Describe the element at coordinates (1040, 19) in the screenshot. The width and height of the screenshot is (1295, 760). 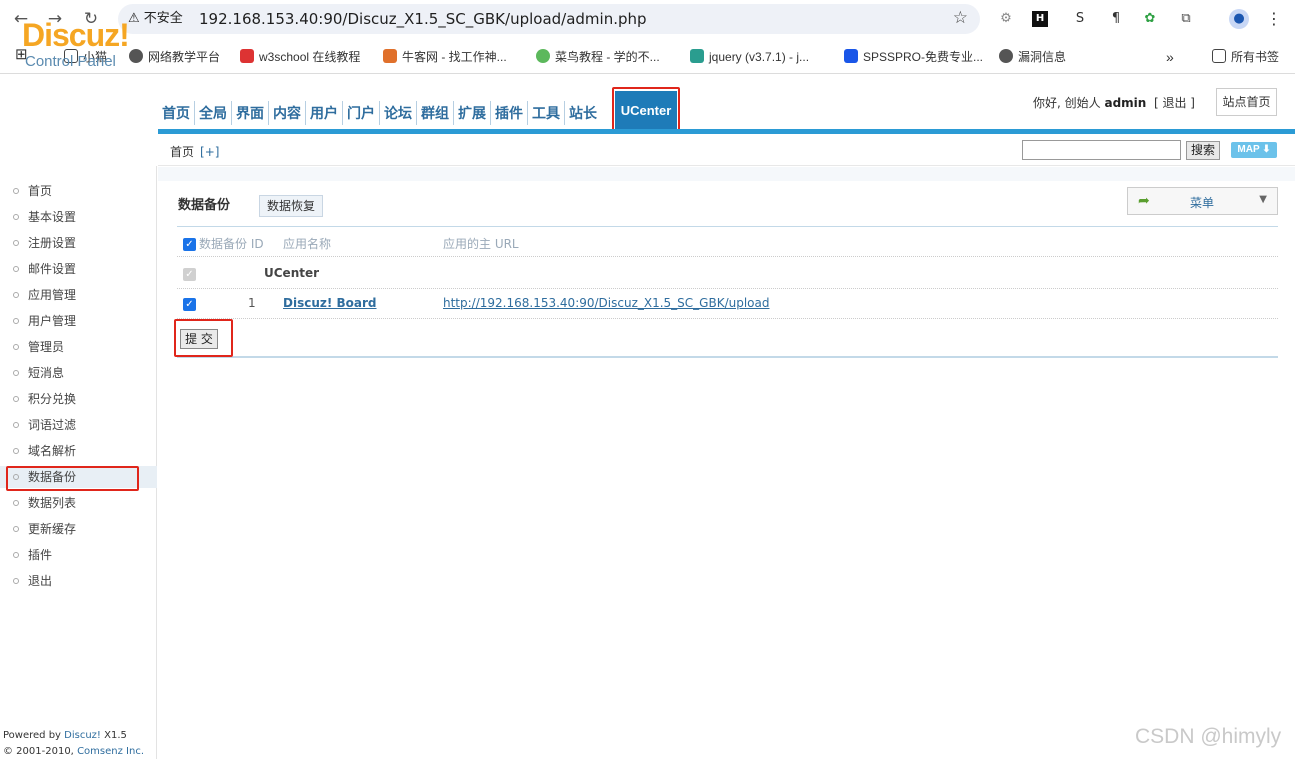
I see `extension-h-icon: H` at that location.